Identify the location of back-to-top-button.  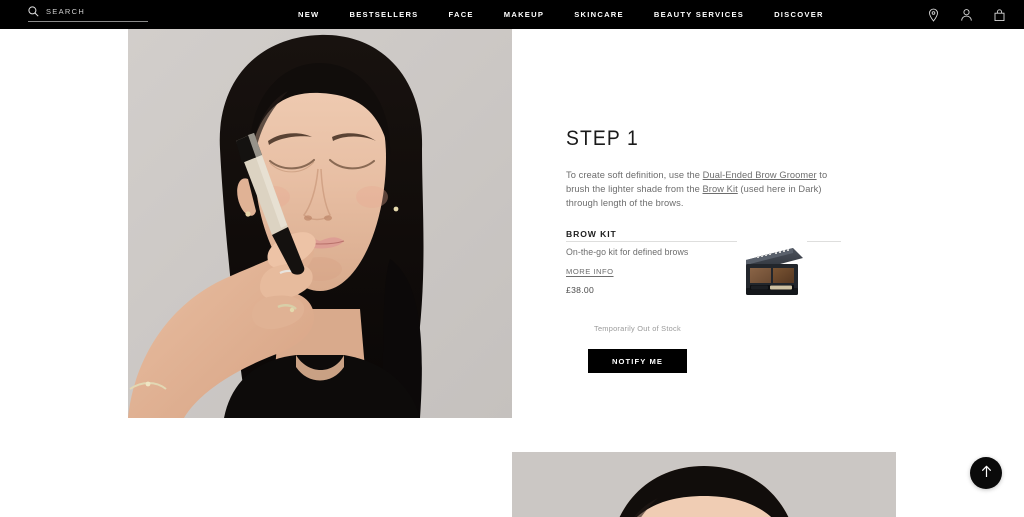
(986, 473).